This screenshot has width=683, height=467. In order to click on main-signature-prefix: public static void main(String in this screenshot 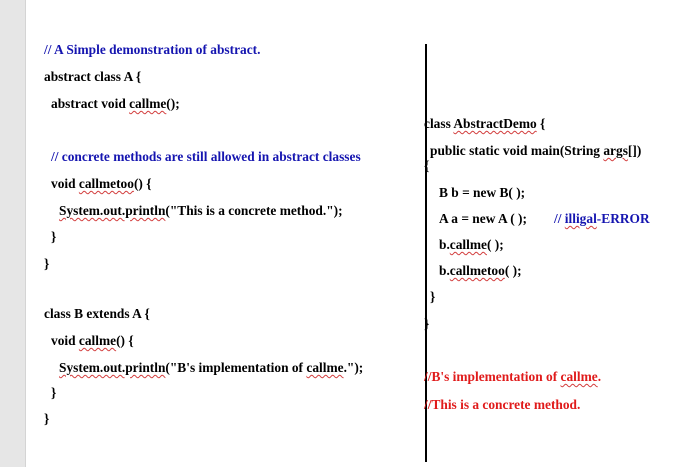, I will do `click(517, 150)`.